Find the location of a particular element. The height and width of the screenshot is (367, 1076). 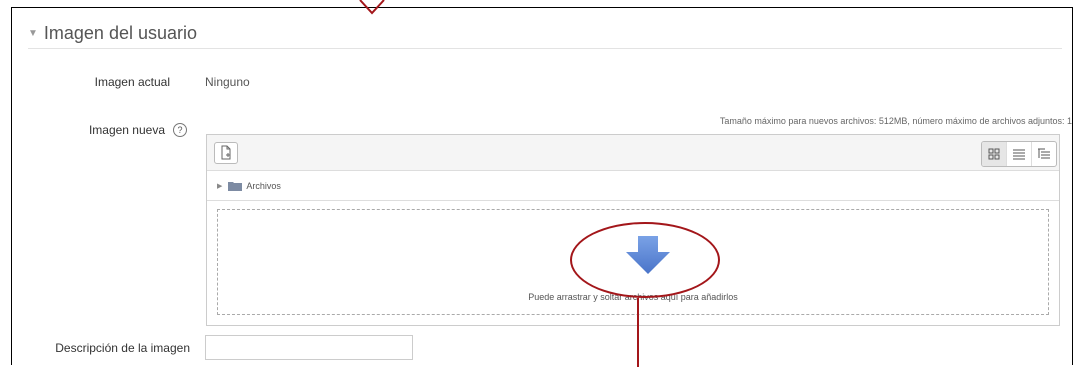

annotation-caret is located at coordinates (372, 7).